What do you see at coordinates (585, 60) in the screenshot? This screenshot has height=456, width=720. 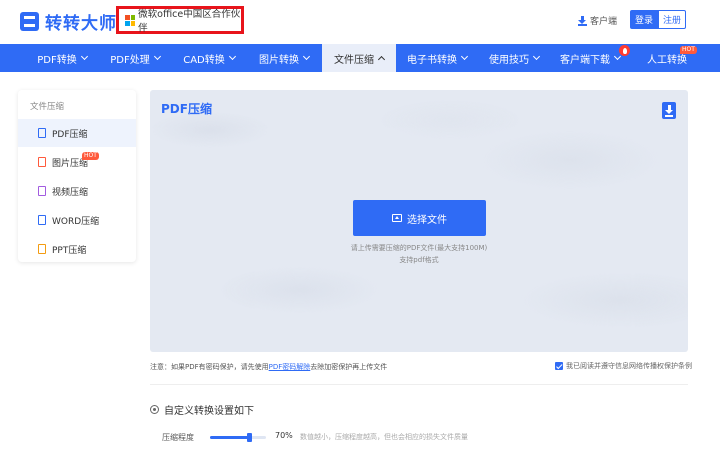 I see `nav-label: 客户端下载` at bounding box center [585, 60].